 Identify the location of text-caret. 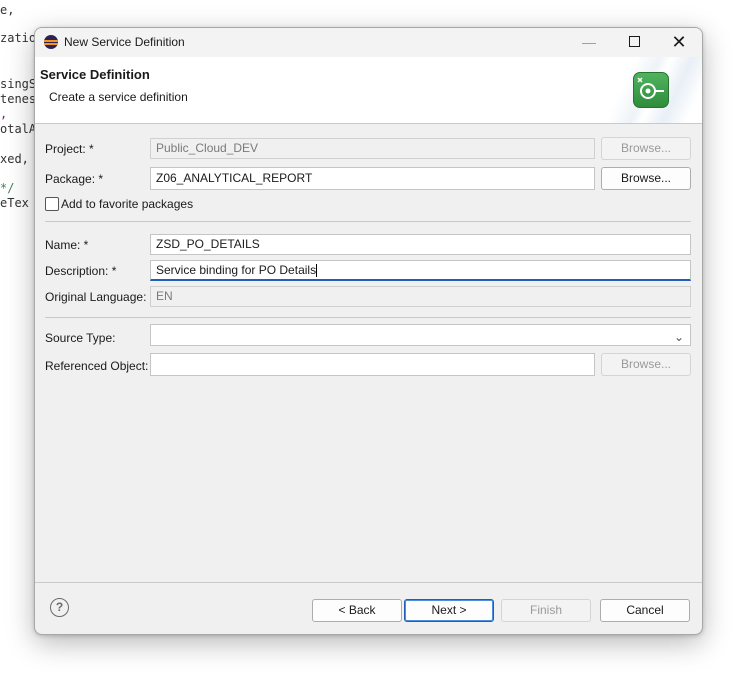
(317, 271).